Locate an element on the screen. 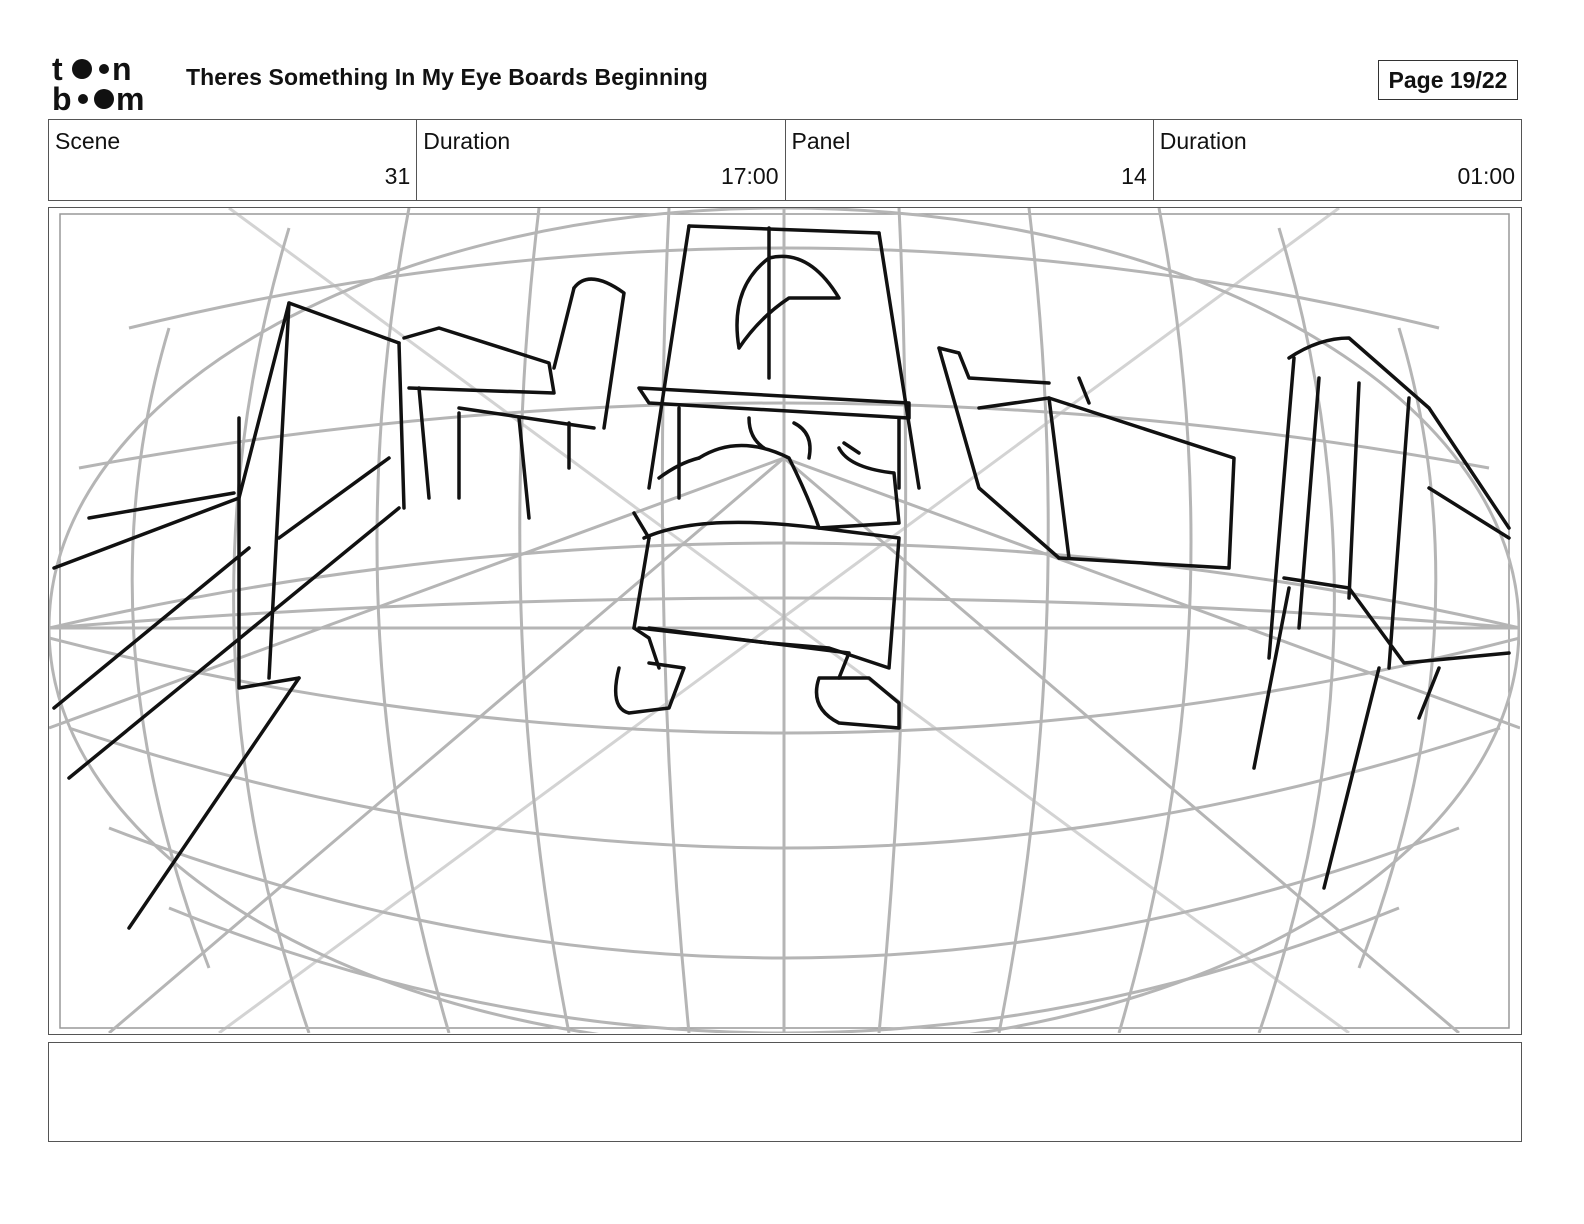 The height and width of the screenshot is (1224, 1584). scene-duration-cell: Duration 17:00 is located at coordinates (601, 160).